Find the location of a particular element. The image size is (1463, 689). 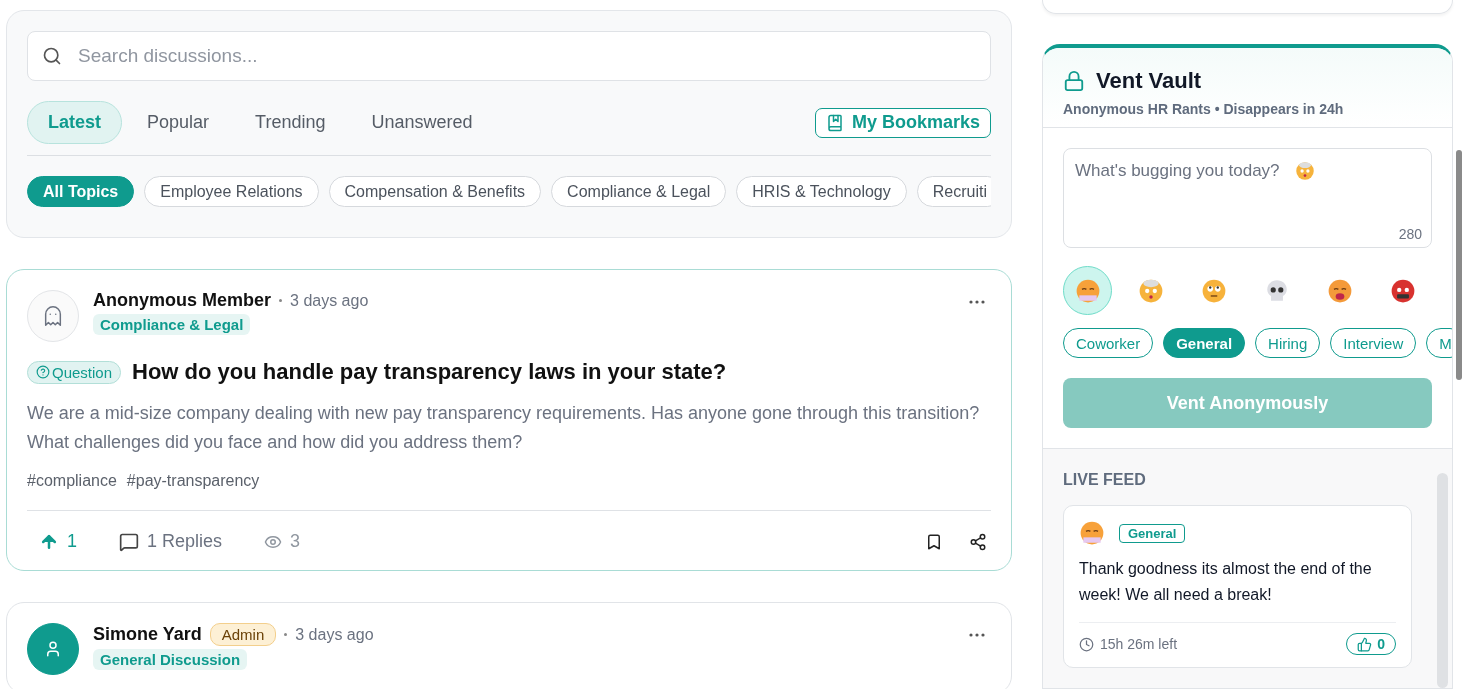

views-count: 3 is located at coordinates (282, 541).